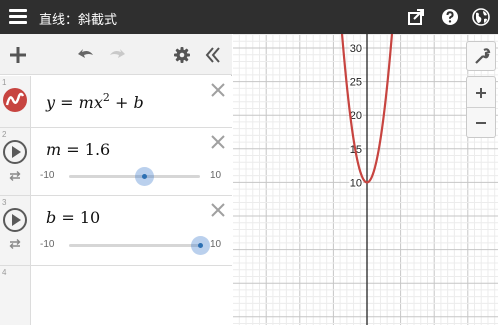 This screenshot has height=325, width=498. Describe the element at coordinates (4, 82) in the screenshot. I see `expression-number: 1` at that location.